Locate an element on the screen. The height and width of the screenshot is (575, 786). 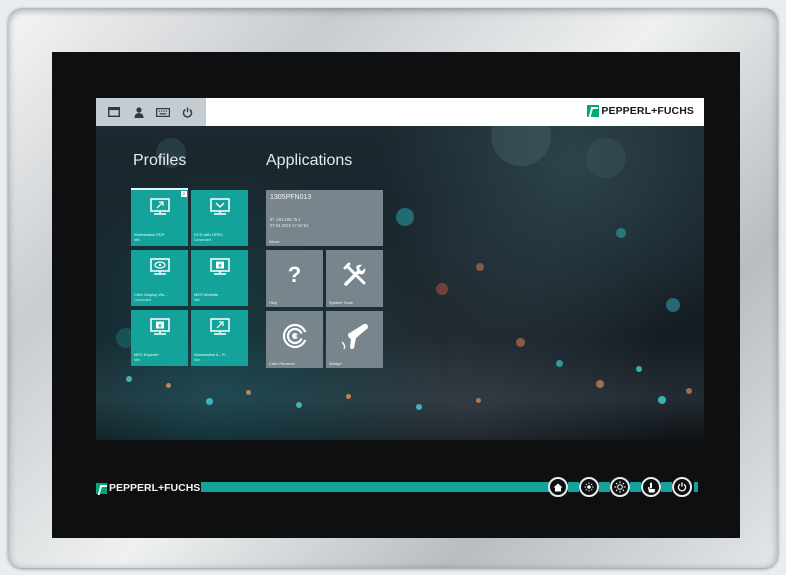
touch-icon is located at coordinates (651, 487).